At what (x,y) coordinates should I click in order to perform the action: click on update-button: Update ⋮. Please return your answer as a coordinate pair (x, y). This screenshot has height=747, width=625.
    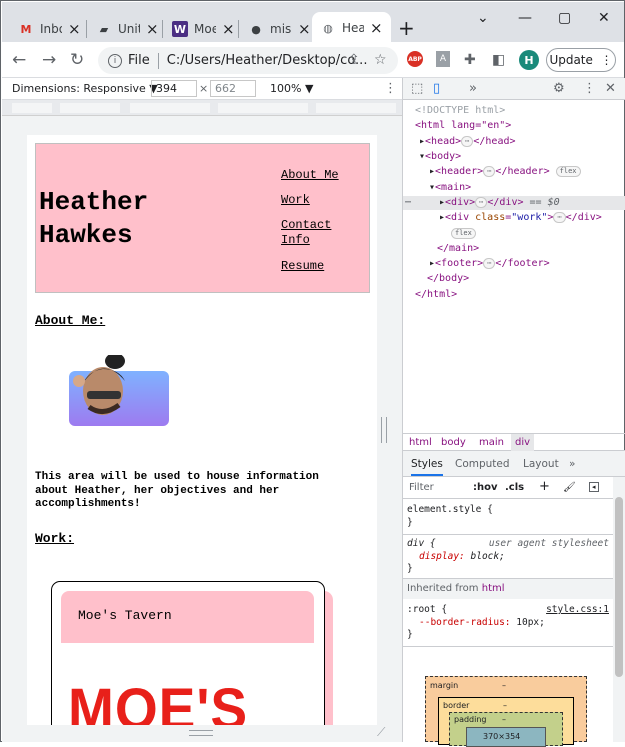
    Looking at the image, I should click on (581, 60).